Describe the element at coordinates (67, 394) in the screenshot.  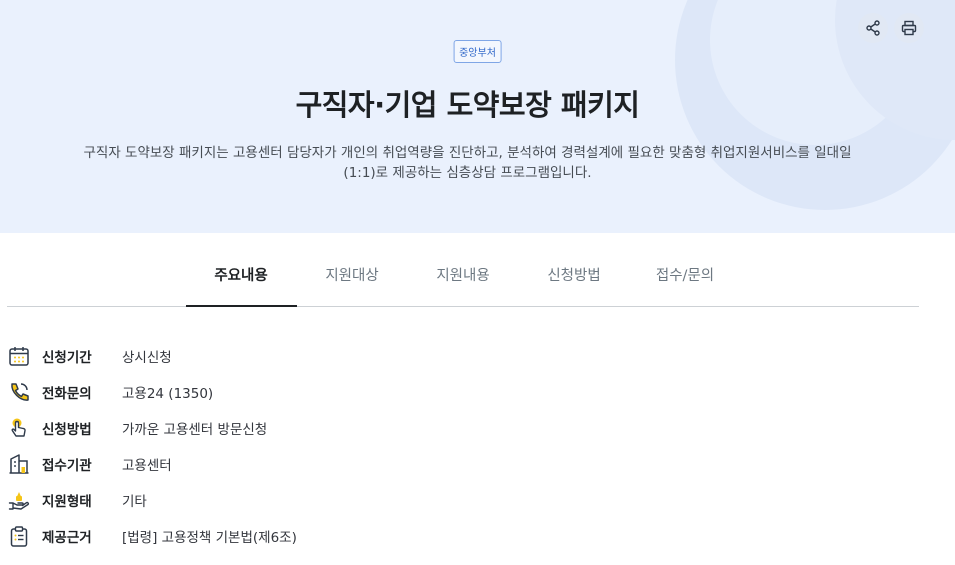
I see `info-label: 전화문의` at that location.